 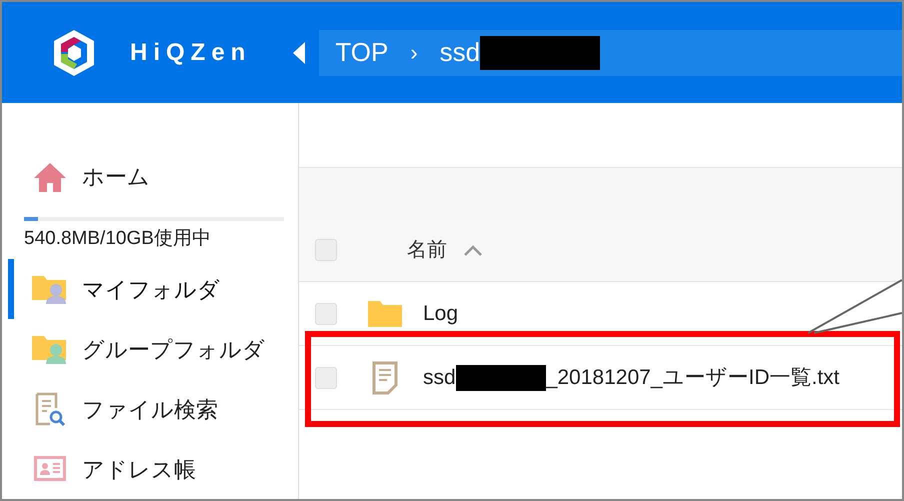 I want to click on sidebar-link: マイフォルダ, so click(x=151, y=289).